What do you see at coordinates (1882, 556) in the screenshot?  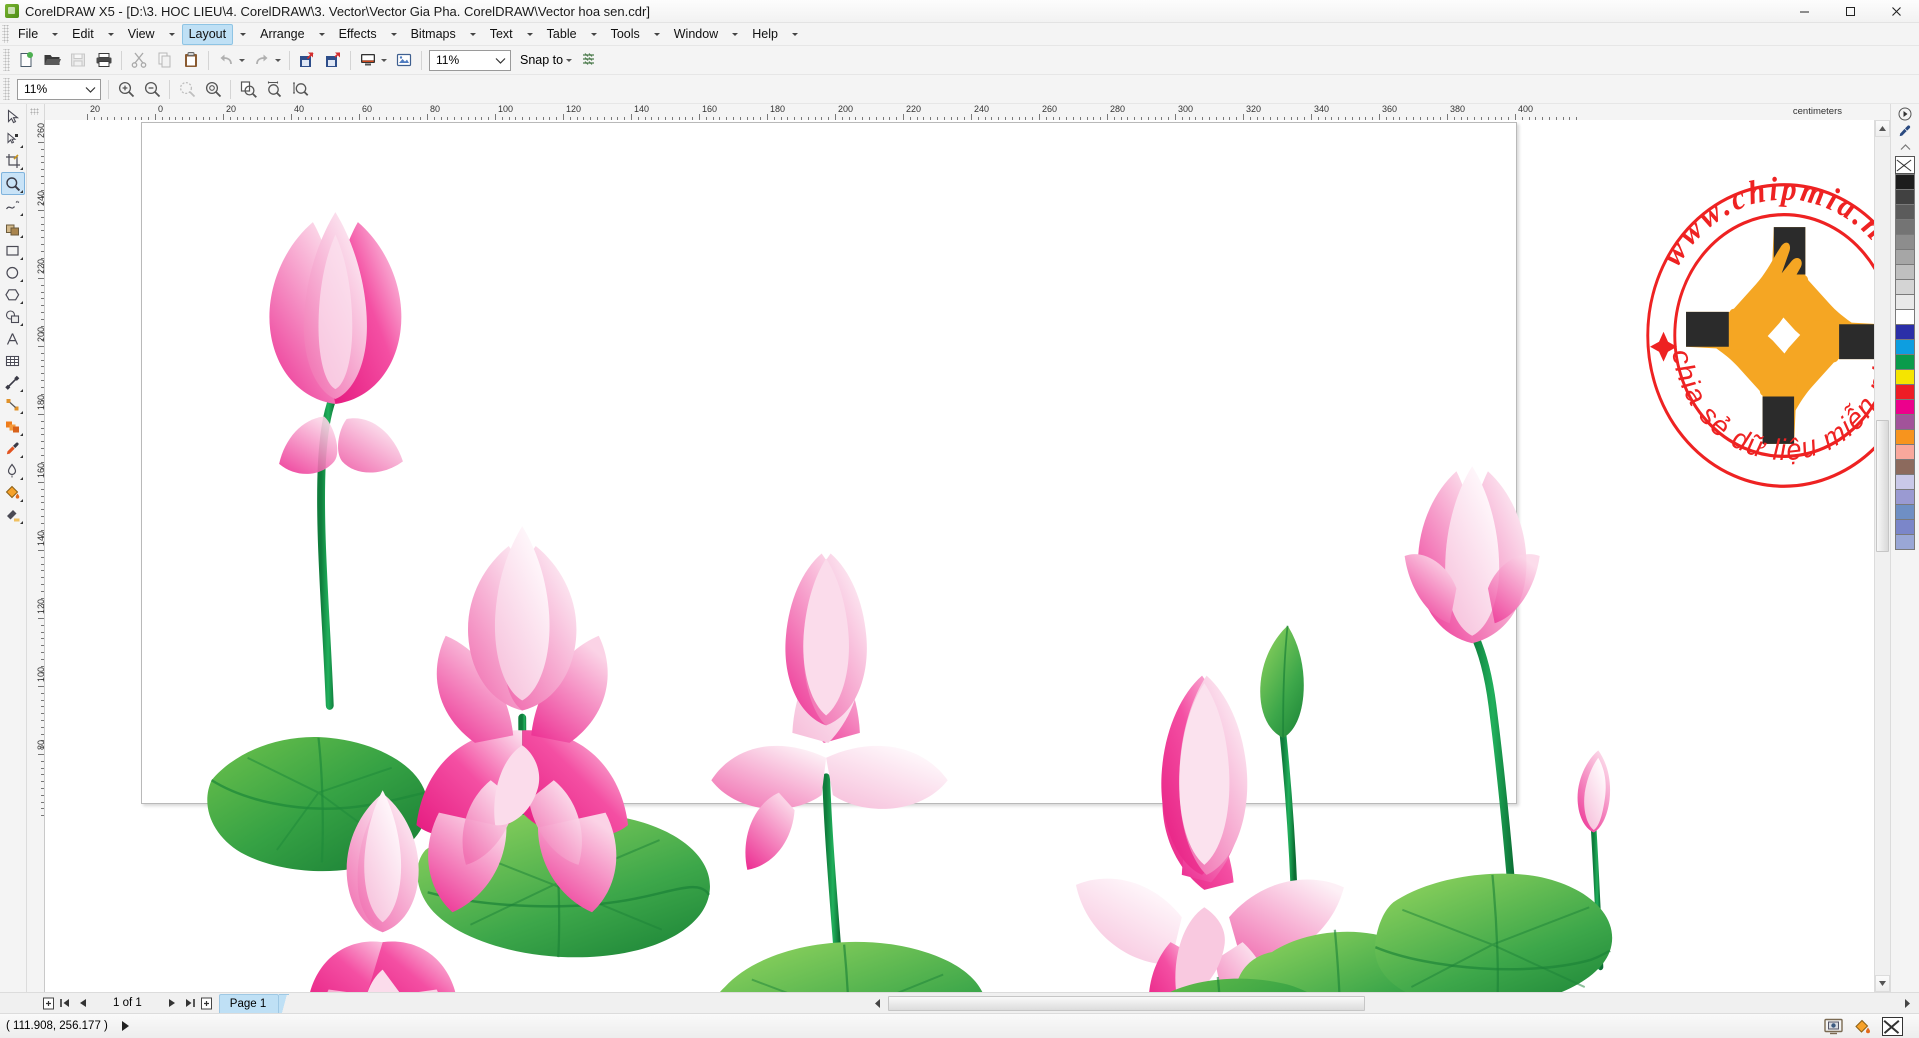 I see `vertical-scrollbar` at bounding box center [1882, 556].